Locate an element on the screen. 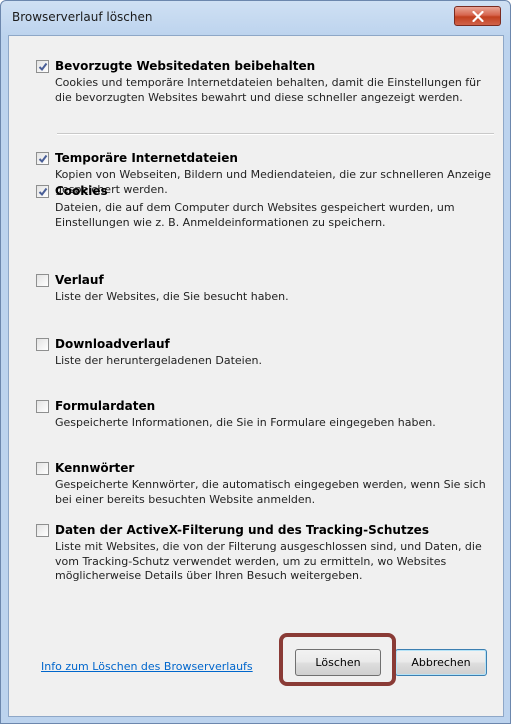 Image resolution: width=511 pixels, height=724 pixels. close-icon is located at coordinates (477, 16).